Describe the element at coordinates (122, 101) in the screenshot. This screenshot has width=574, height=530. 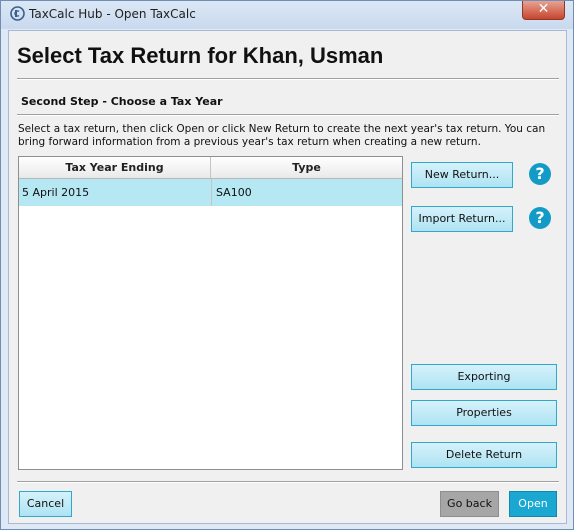
I see `step-title: Second Step - Choose a Tax Year` at that location.